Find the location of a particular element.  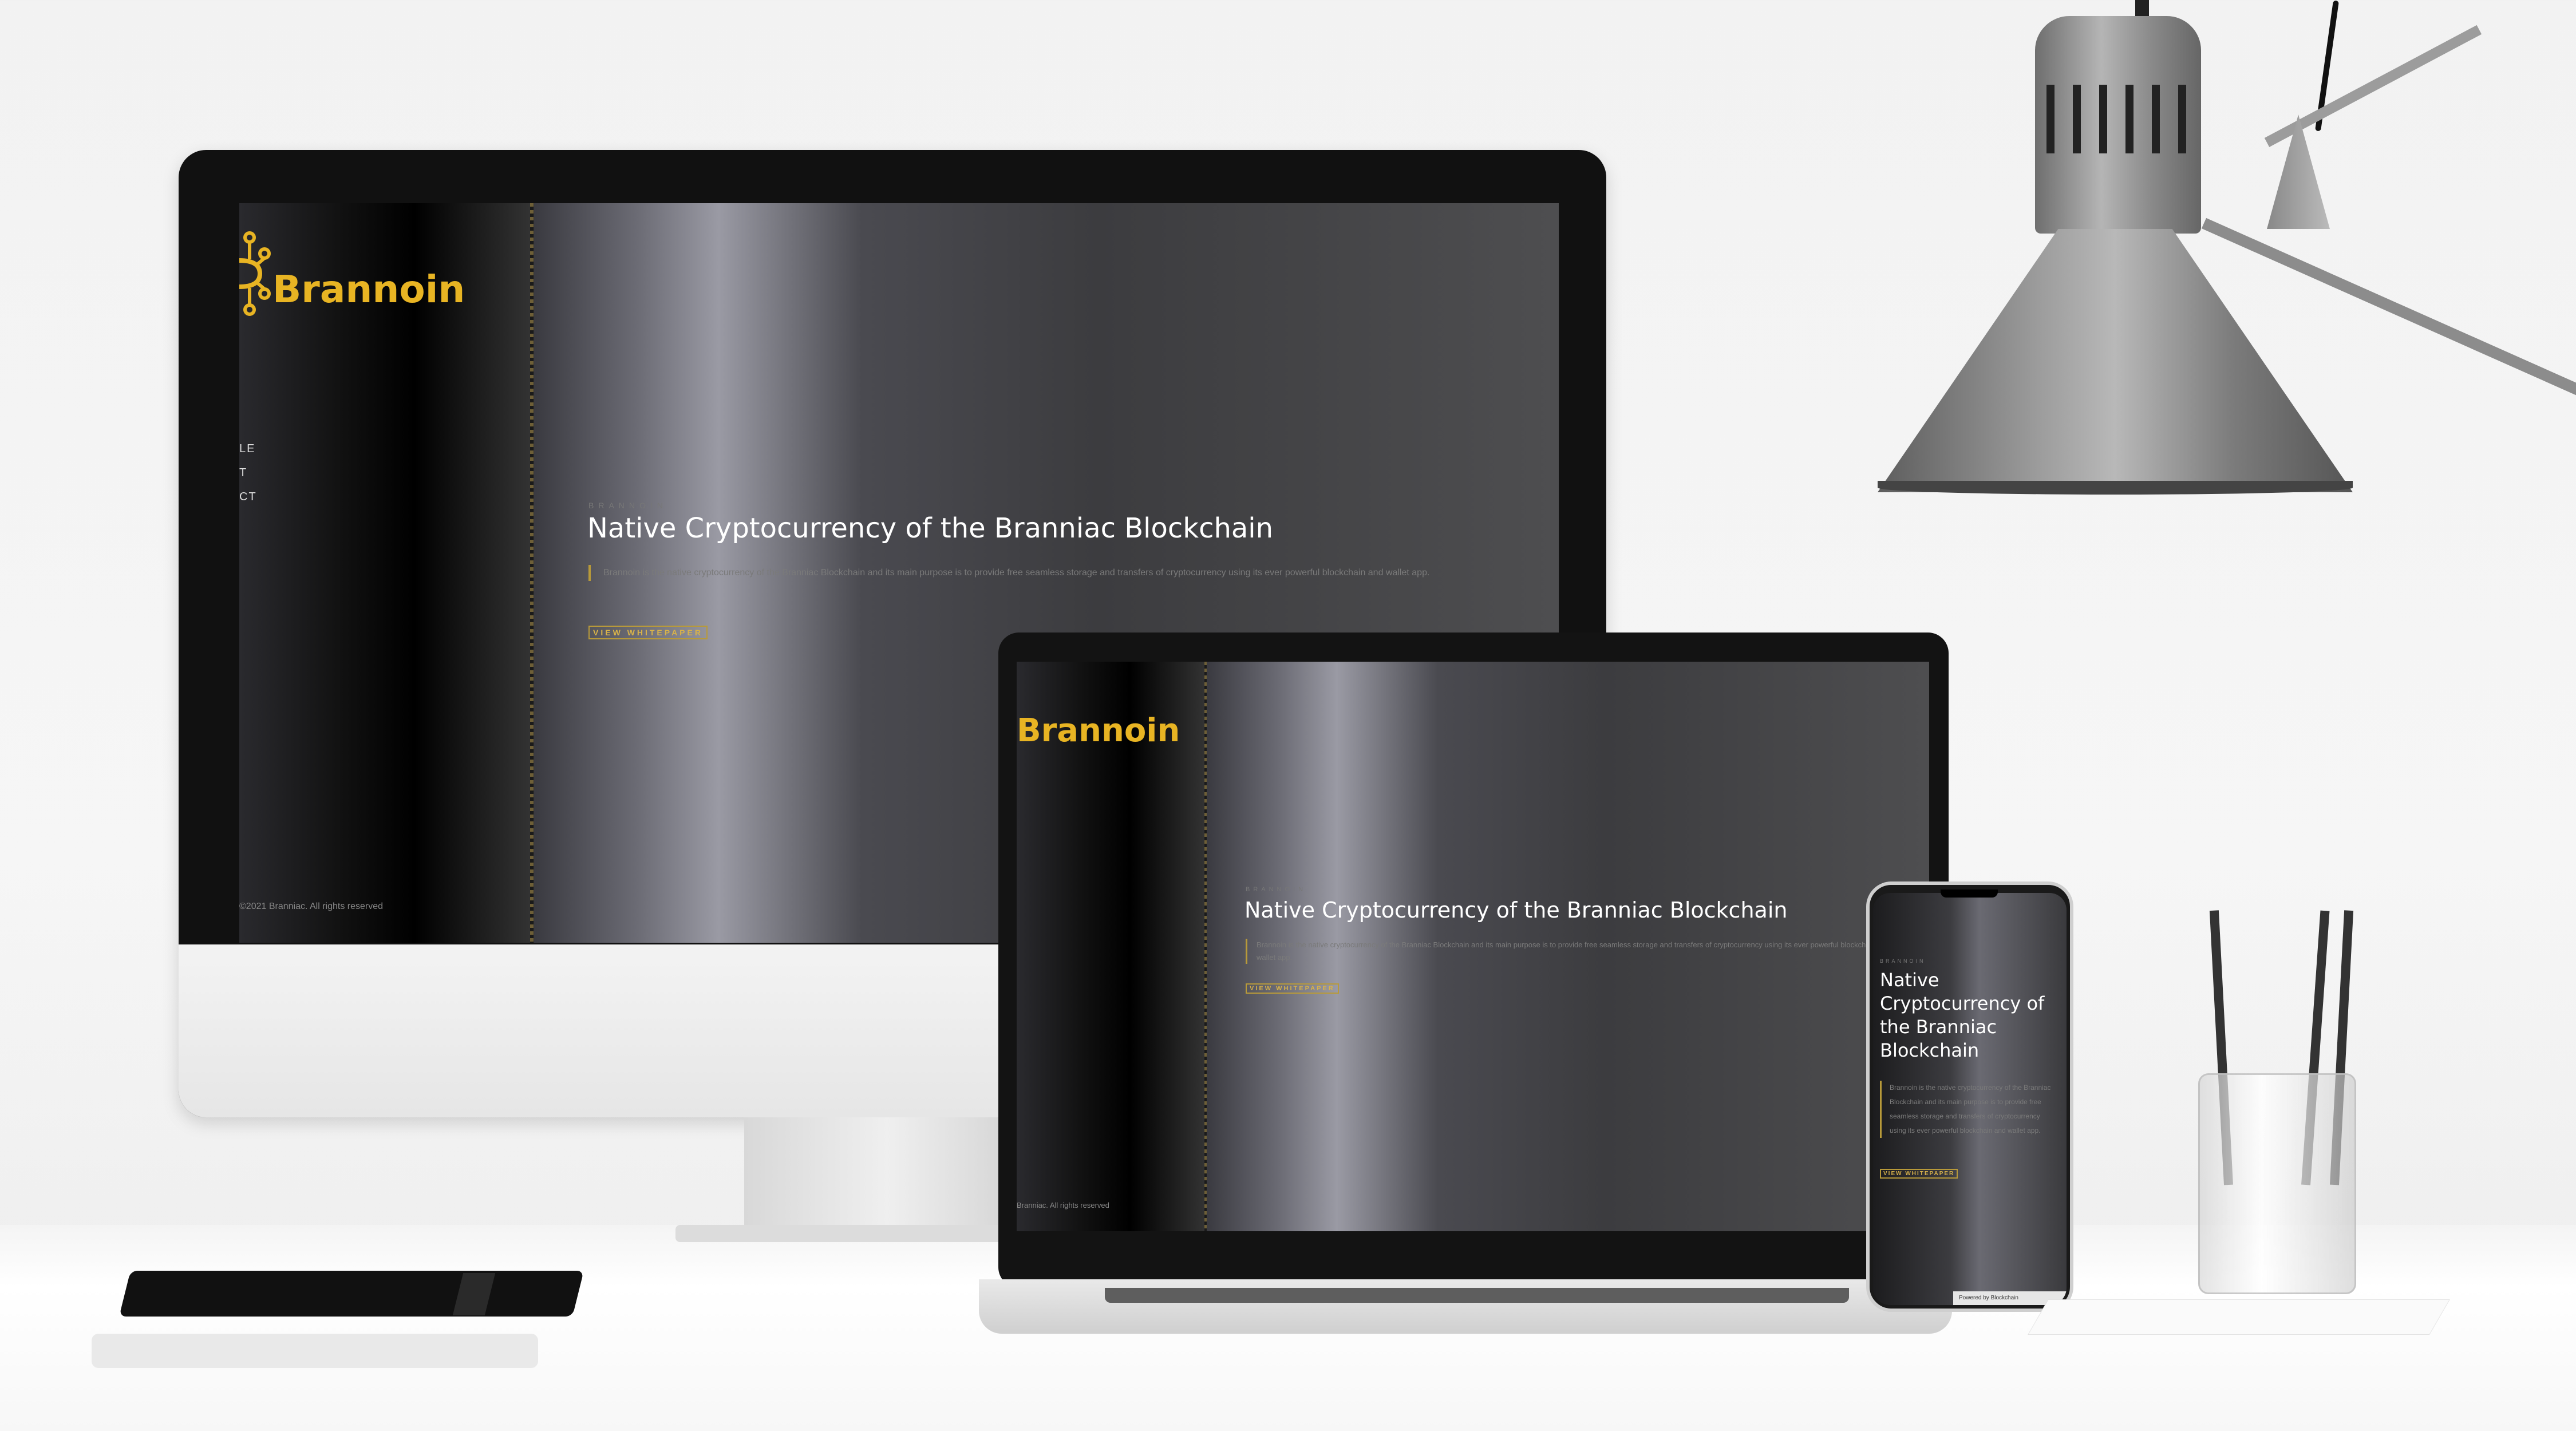

headline-line-1: Native is located at coordinates (1909, 980).